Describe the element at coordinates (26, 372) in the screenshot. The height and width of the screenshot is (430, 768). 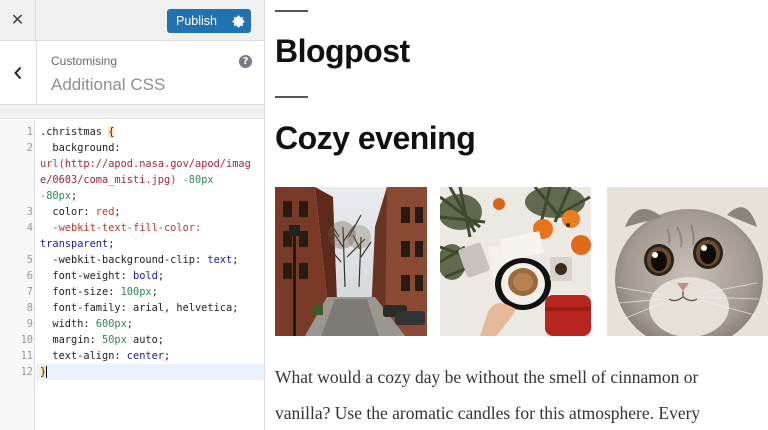
I see `line-number: 12` at that location.